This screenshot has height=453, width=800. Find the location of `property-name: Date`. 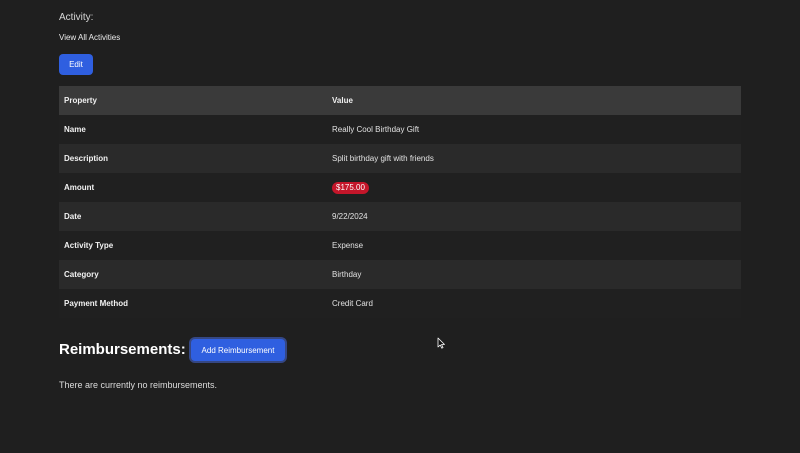

property-name: Date is located at coordinates (73, 216).